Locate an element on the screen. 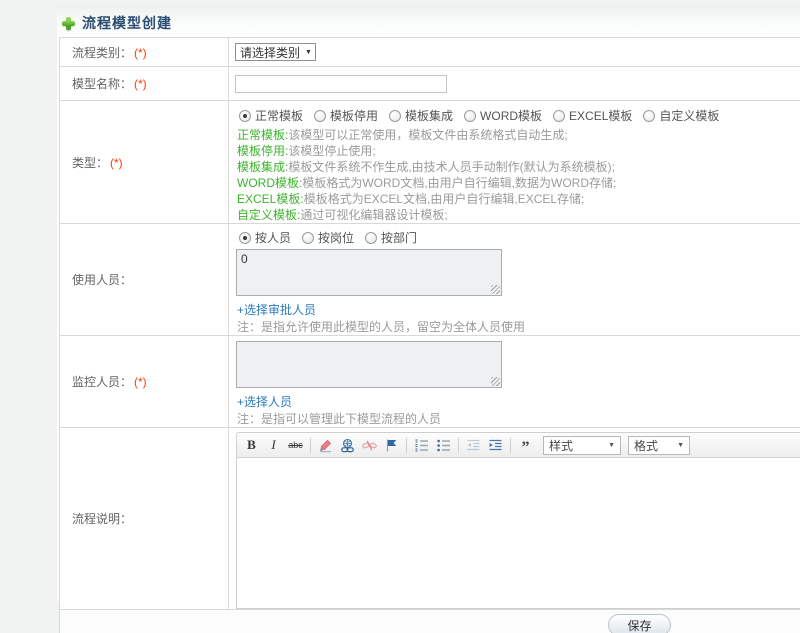 The width and height of the screenshot is (800, 633). model-name-label-cell: 模型名称： (*) is located at coordinates (144, 83).